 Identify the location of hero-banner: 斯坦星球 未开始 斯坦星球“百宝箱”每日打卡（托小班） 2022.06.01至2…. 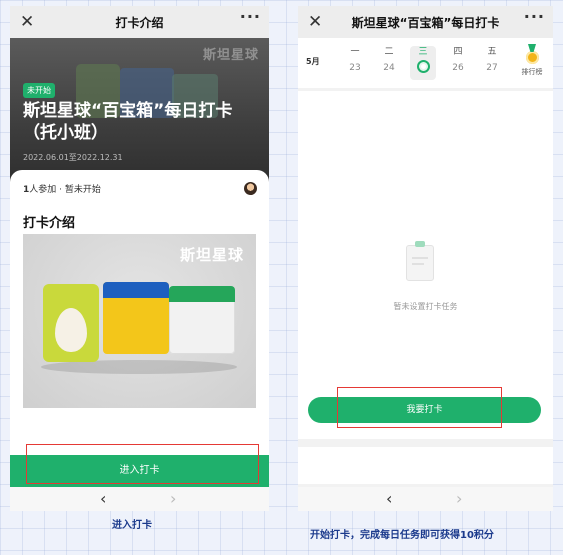
(139, 113).